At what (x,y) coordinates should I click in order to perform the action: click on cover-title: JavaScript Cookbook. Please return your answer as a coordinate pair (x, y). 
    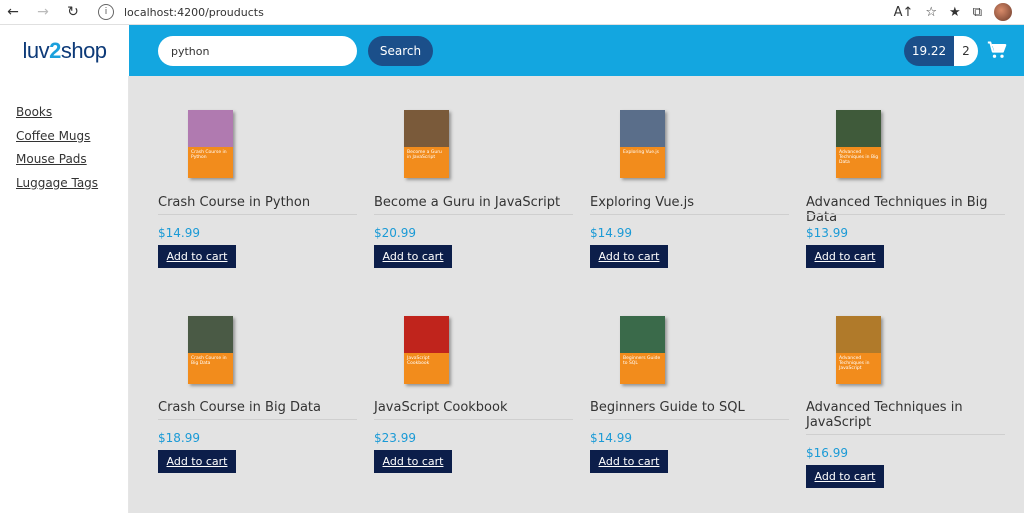
    Looking at the image, I should click on (418, 361).